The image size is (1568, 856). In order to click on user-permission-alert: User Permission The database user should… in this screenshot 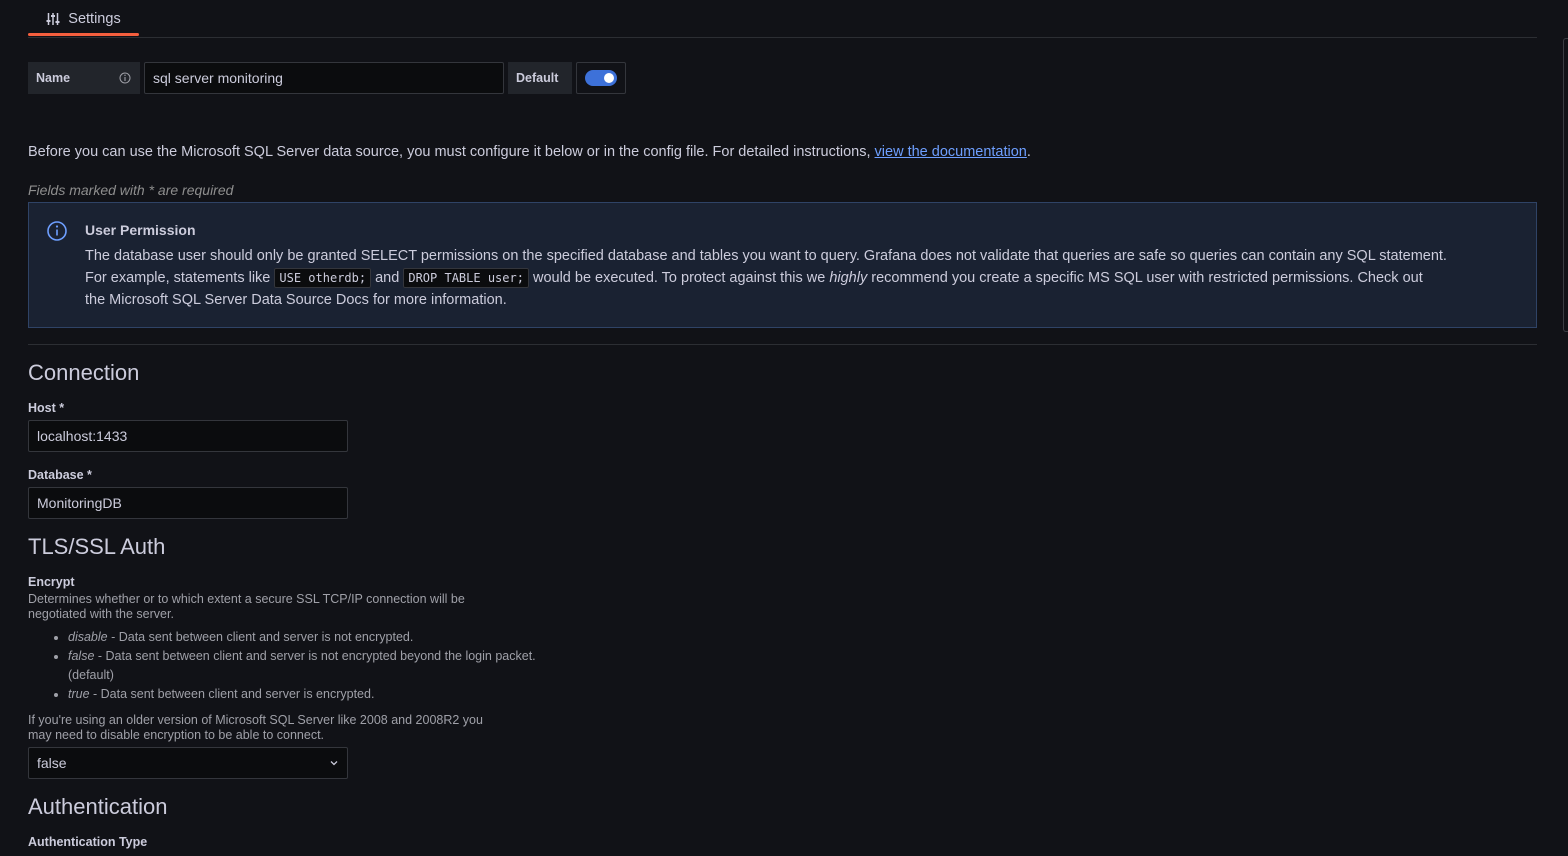, I will do `click(782, 265)`.